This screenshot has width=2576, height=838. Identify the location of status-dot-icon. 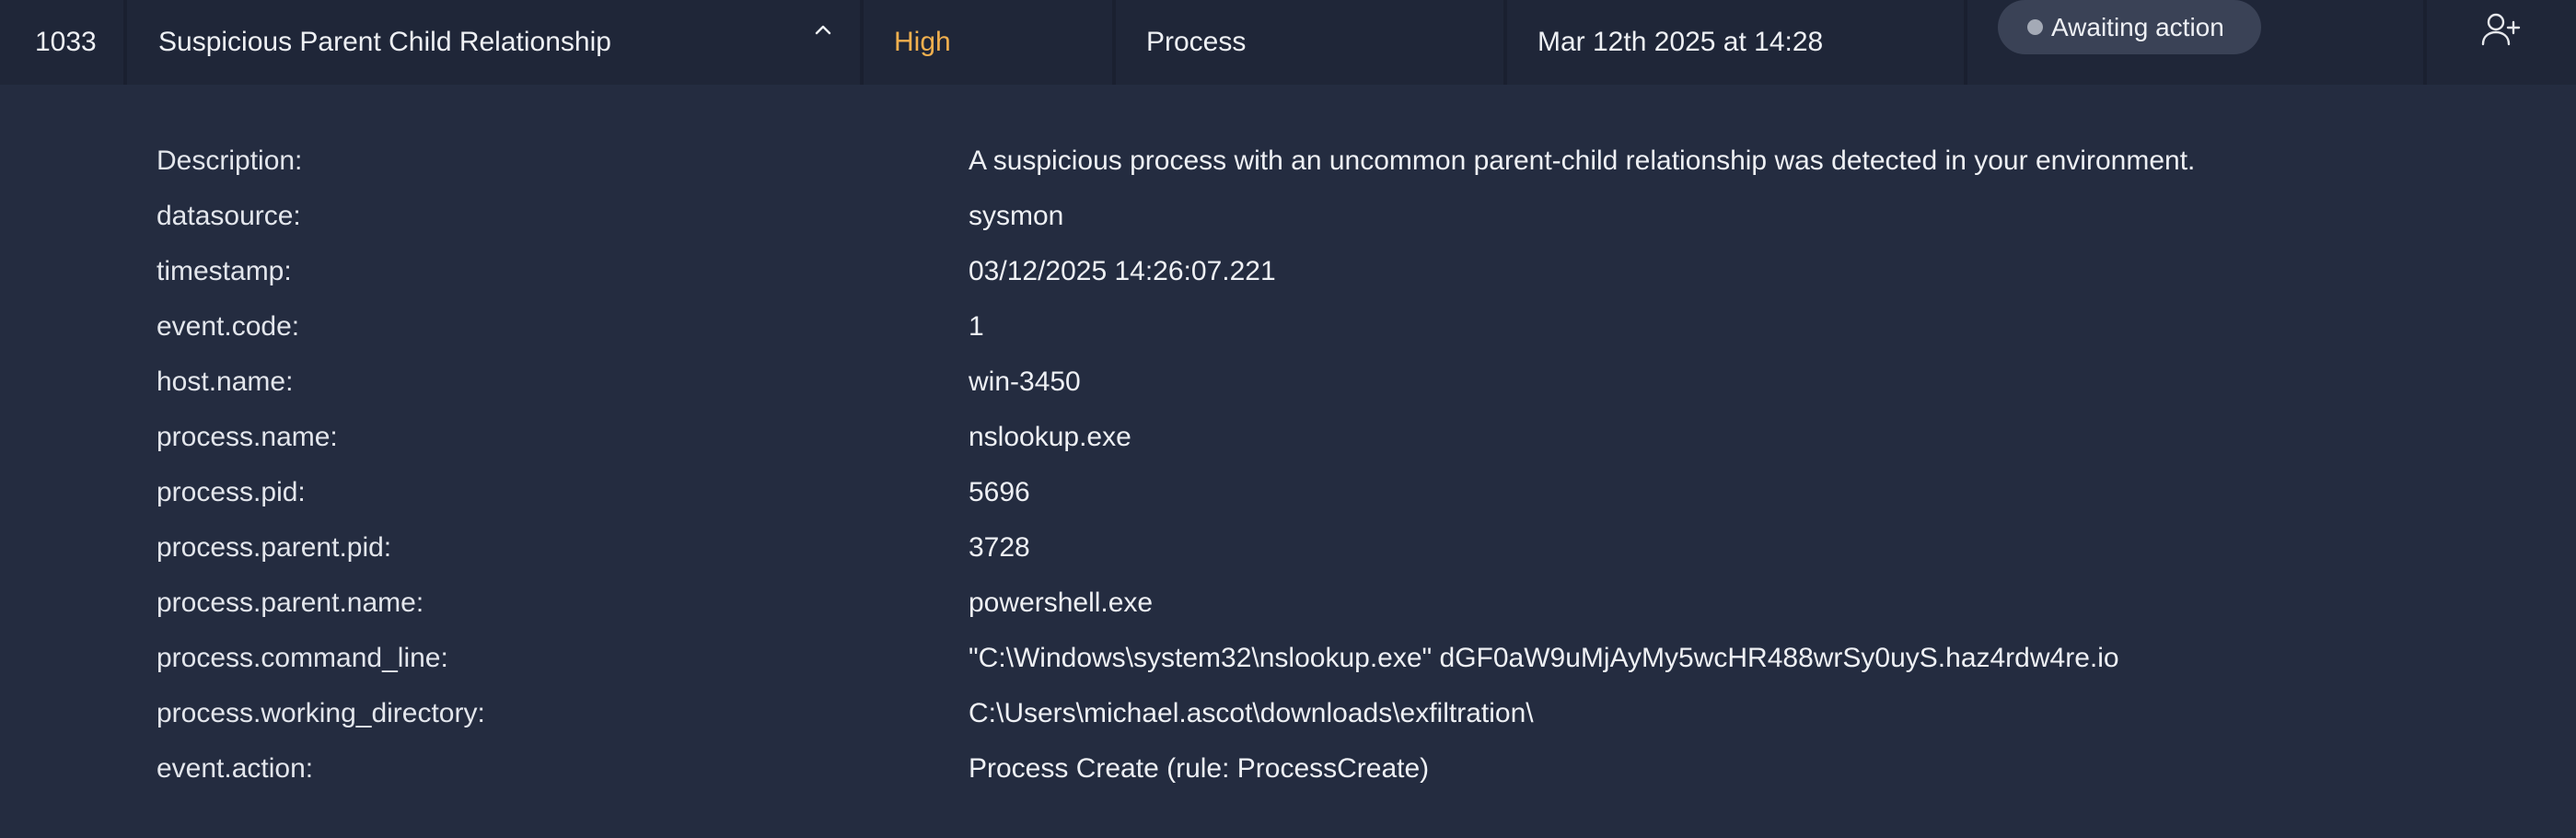
(2035, 27).